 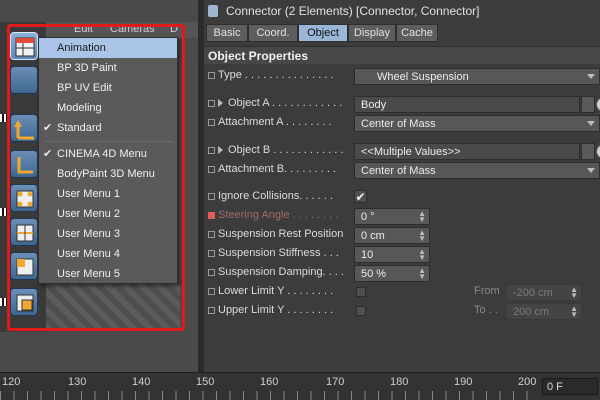 I want to click on menu-item-user-menu-4: User Menu 4, so click(x=108, y=254).